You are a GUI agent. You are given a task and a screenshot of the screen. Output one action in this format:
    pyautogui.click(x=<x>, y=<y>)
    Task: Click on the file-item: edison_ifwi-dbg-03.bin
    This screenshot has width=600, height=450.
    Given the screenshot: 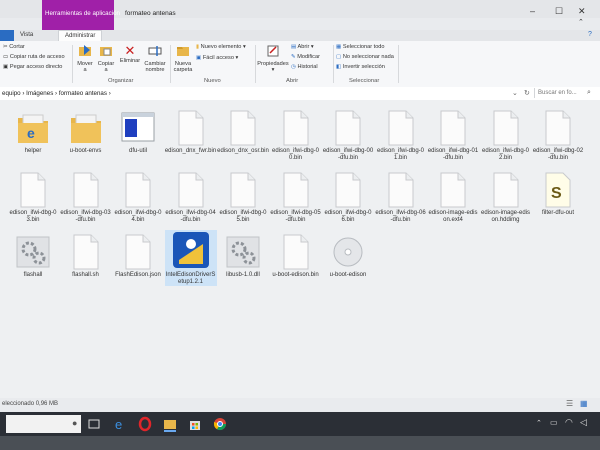 What is the action you would take?
    pyautogui.click(x=33, y=196)
    